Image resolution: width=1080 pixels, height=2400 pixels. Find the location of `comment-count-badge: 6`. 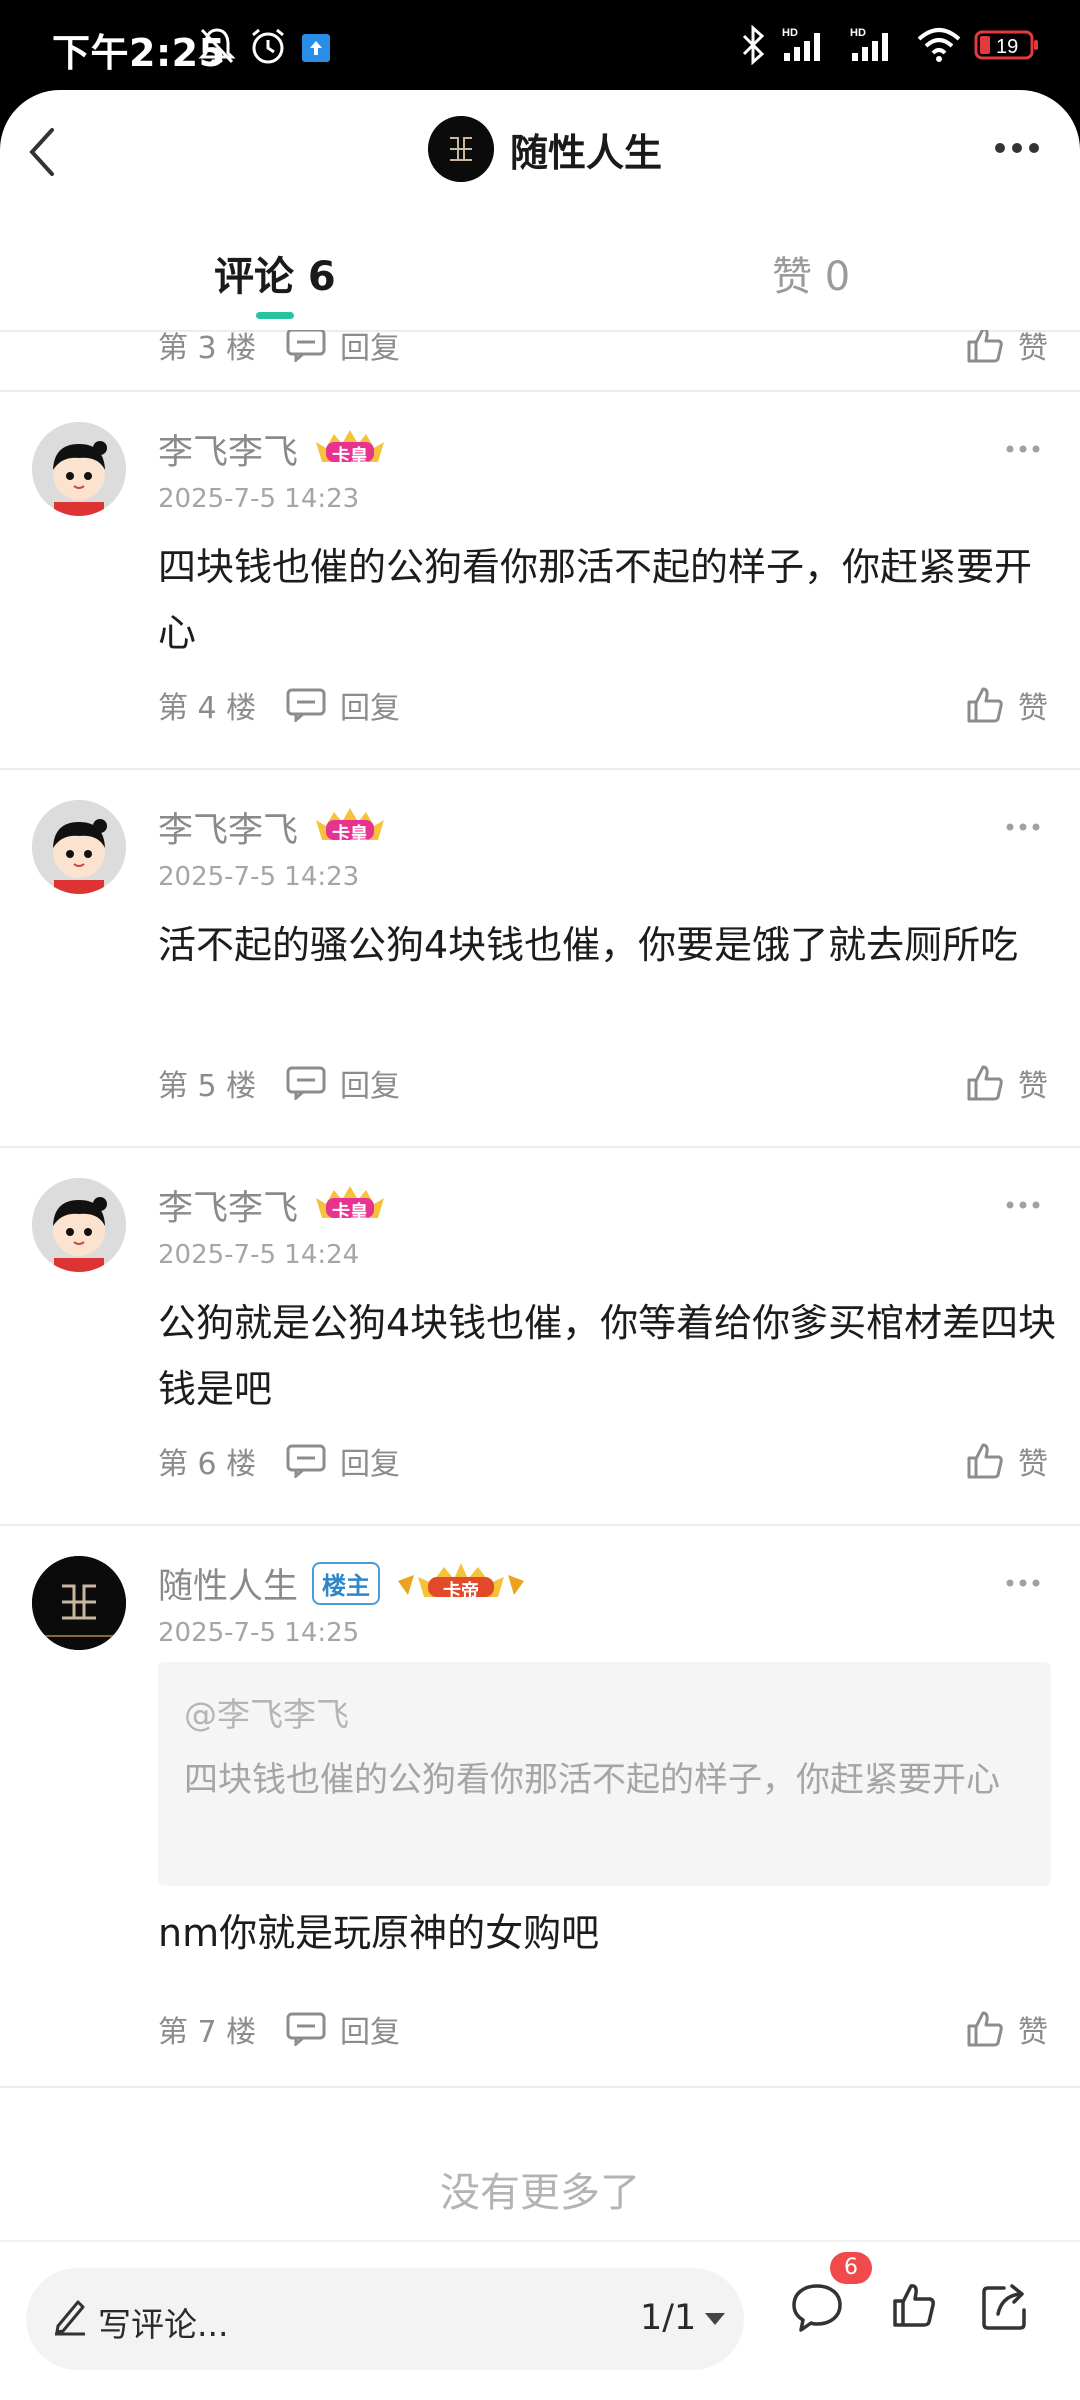

comment-count-badge: 6 is located at coordinates (851, 2268).